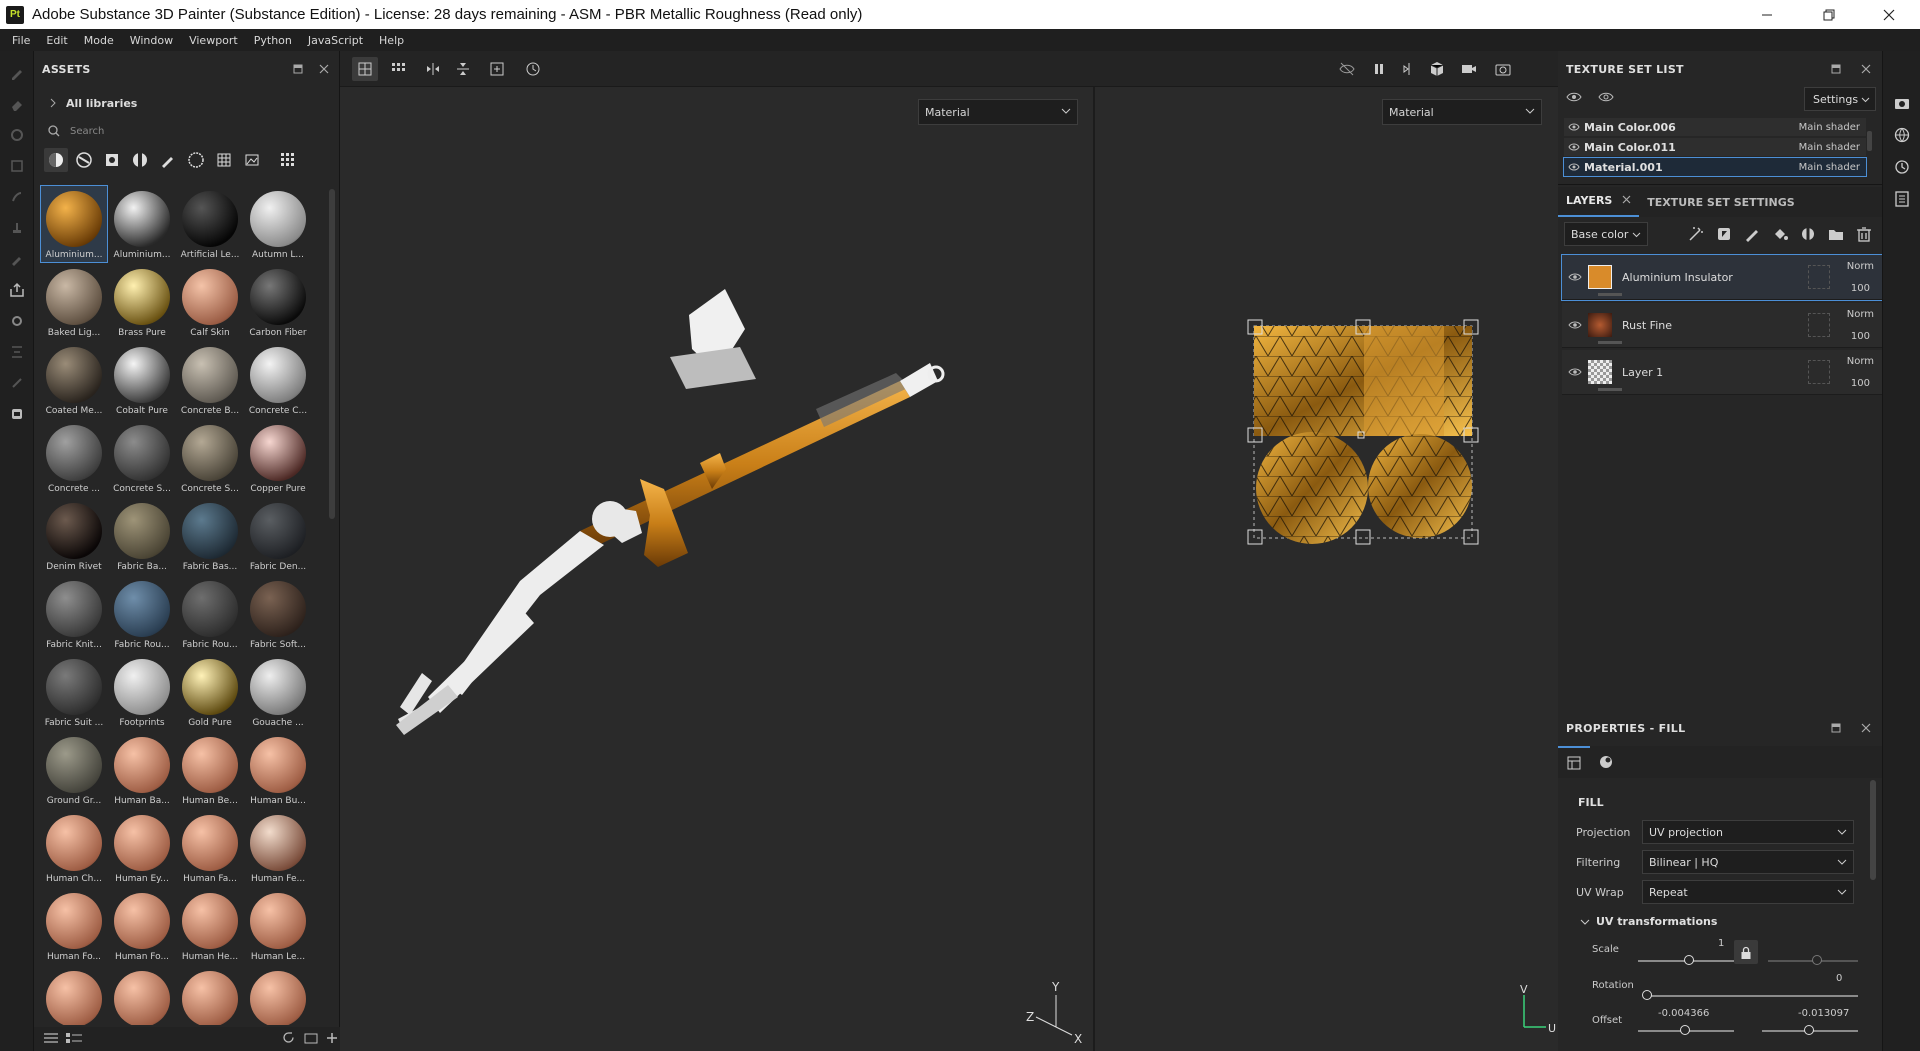 This screenshot has width=1920, height=1051. I want to click on pause-button, so click(1379, 69).